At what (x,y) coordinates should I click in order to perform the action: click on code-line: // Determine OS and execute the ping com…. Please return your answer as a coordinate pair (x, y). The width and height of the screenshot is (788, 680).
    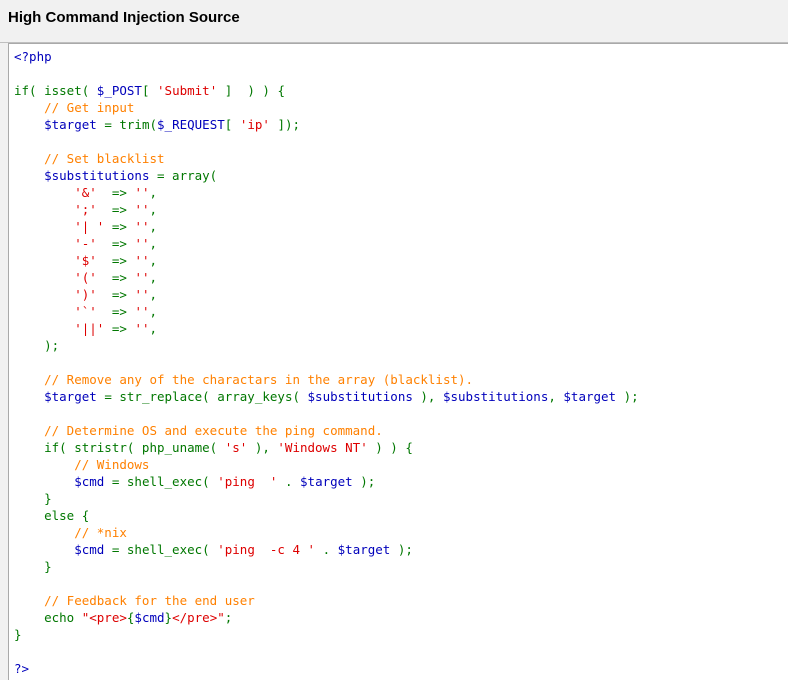
    Looking at the image, I should click on (326, 430).